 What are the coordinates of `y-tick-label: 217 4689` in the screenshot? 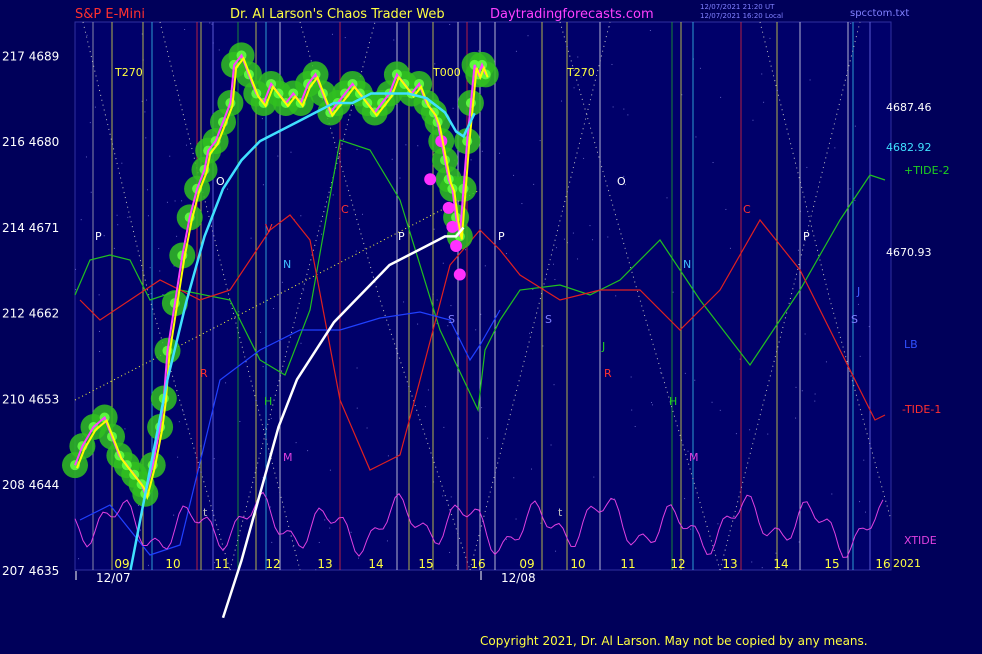 It's located at (30, 56).